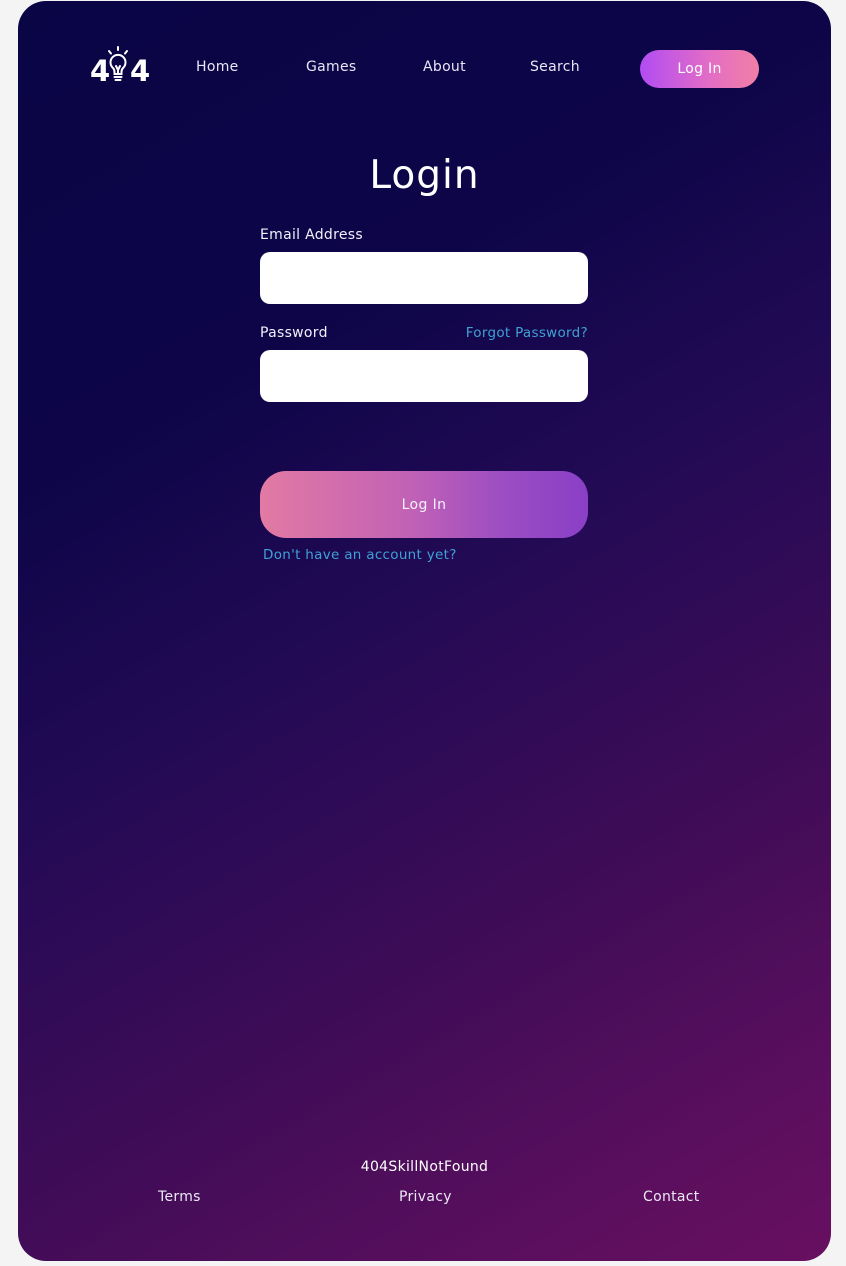  What do you see at coordinates (424, 376) in the screenshot?
I see `password-field` at bounding box center [424, 376].